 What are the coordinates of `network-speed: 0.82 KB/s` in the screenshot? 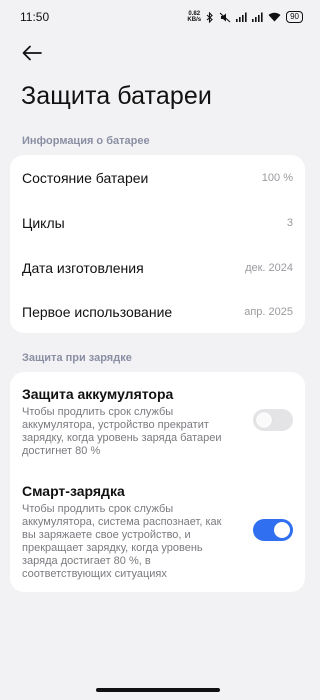 It's located at (194, 17).